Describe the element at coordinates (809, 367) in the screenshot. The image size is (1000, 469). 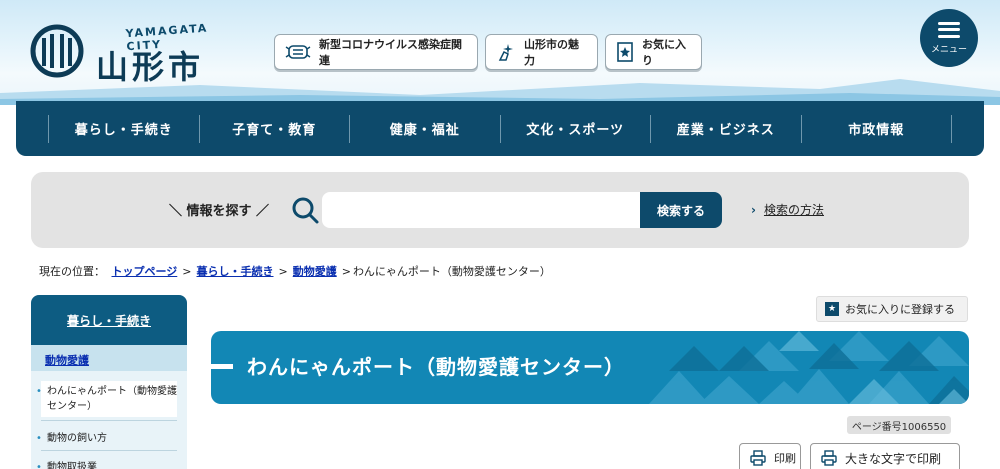
I see `triangle-pattern-decoration` at that location.